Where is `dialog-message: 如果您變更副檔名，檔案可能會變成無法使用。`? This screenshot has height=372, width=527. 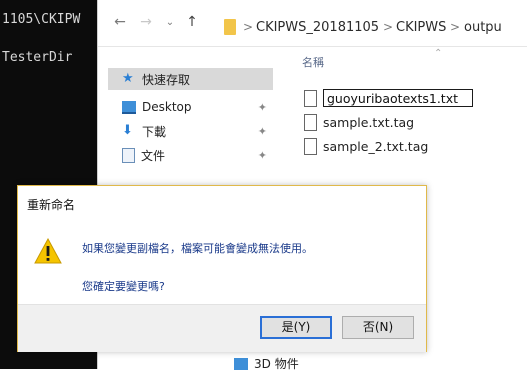
dialog-message: 如果您變更副檔名，檔案可能會變成無法使用。 is located at coordinates (197, 248).